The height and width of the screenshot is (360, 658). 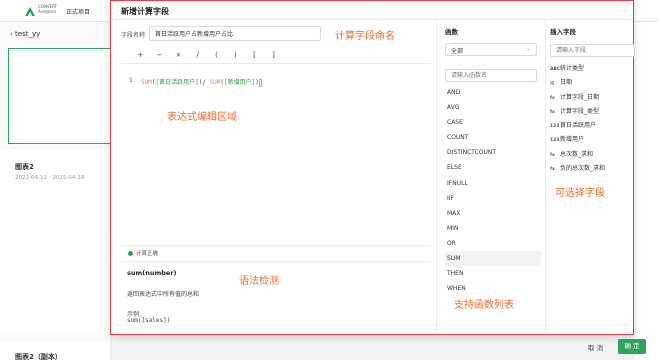 What do you see at coordinates (254, 55) in the screenshot?
I see `open-bracket-button: [` at bounding box center [254, 55].